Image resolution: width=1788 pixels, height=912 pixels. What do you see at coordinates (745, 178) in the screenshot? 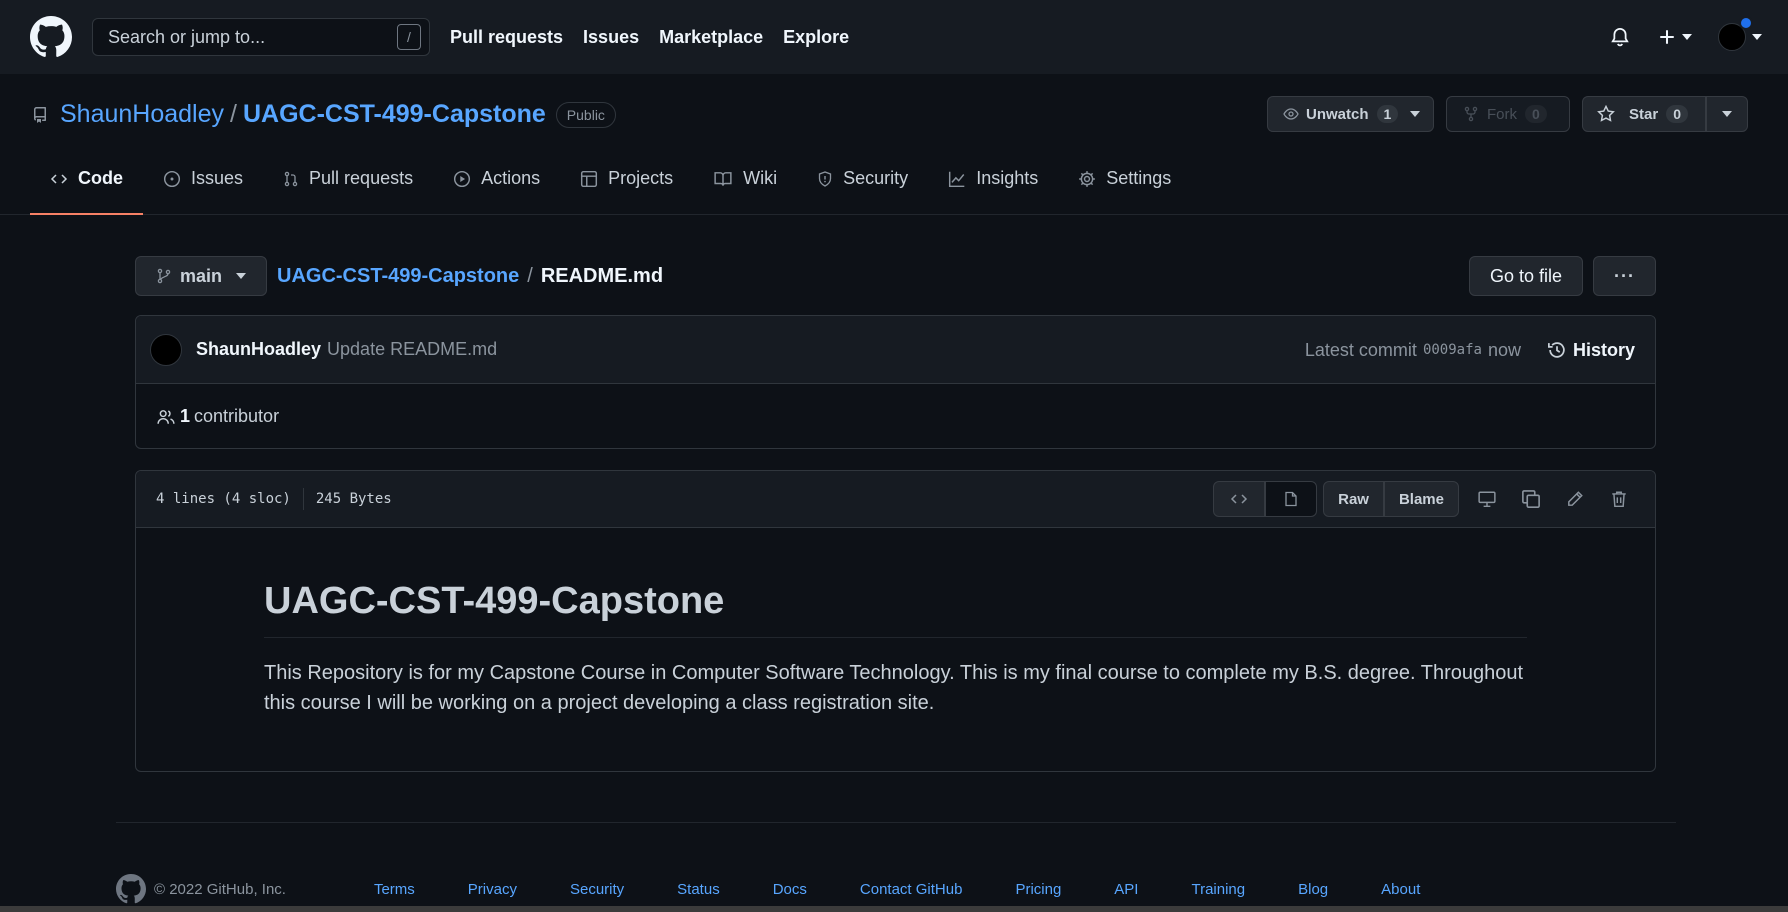
I see `tab-wiki: Wiki` at bounding box center [745, 178].